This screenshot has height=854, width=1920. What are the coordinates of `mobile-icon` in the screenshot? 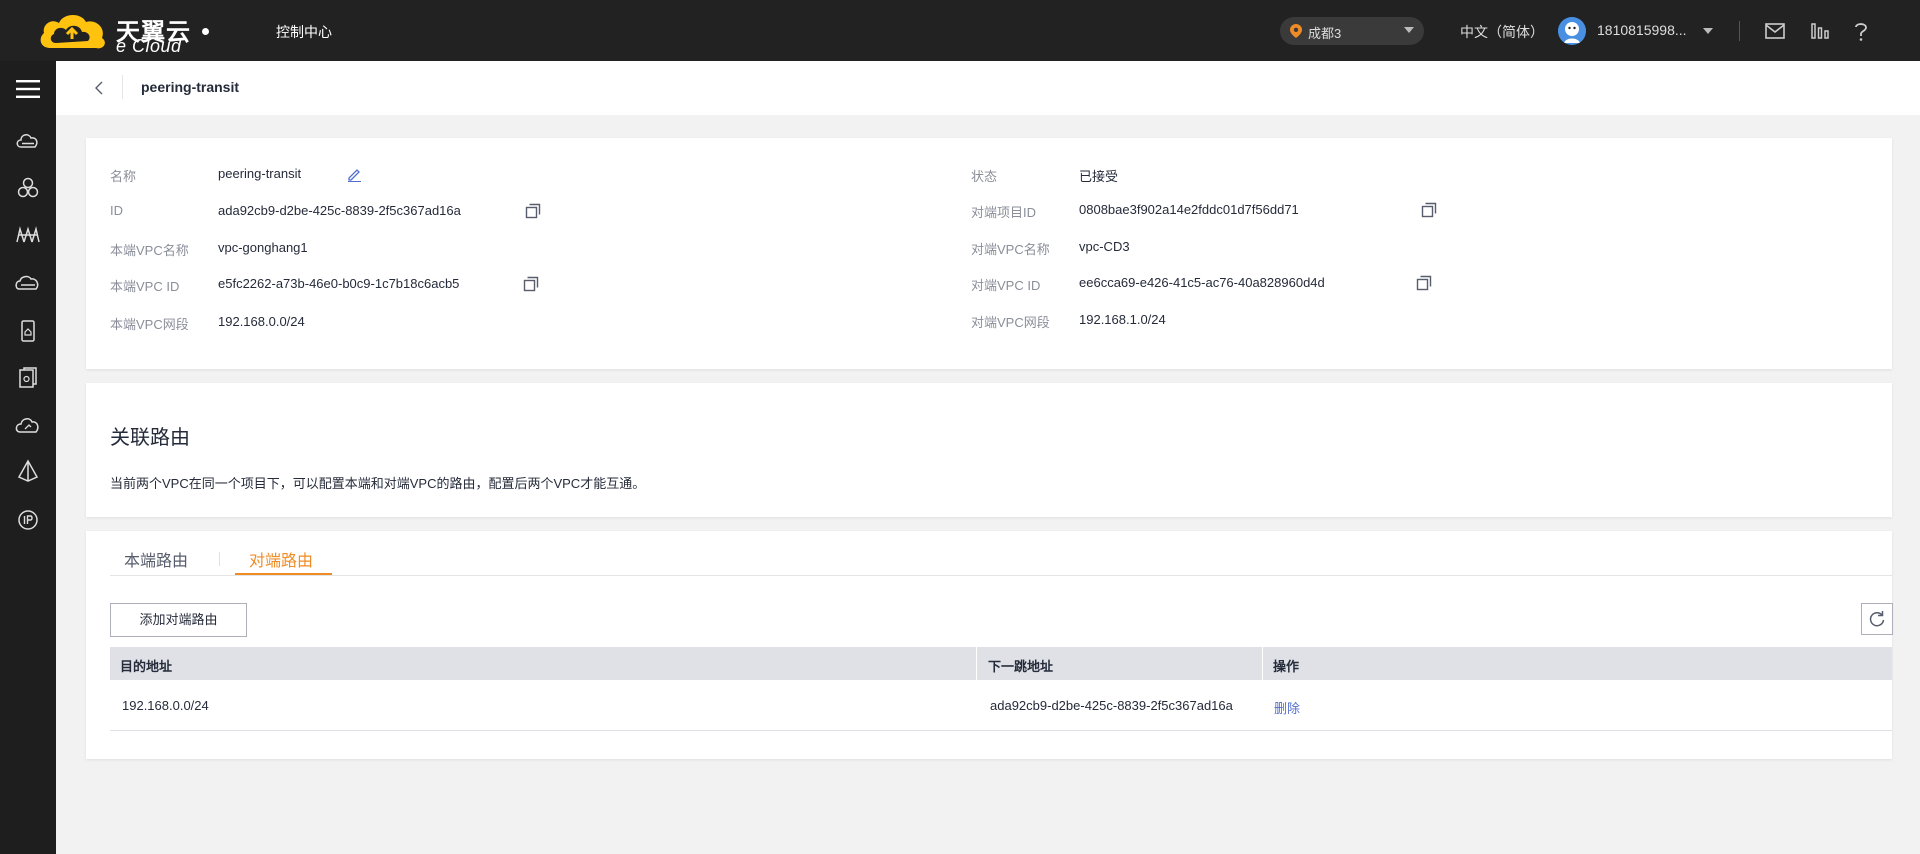 It's located at (28, 331).